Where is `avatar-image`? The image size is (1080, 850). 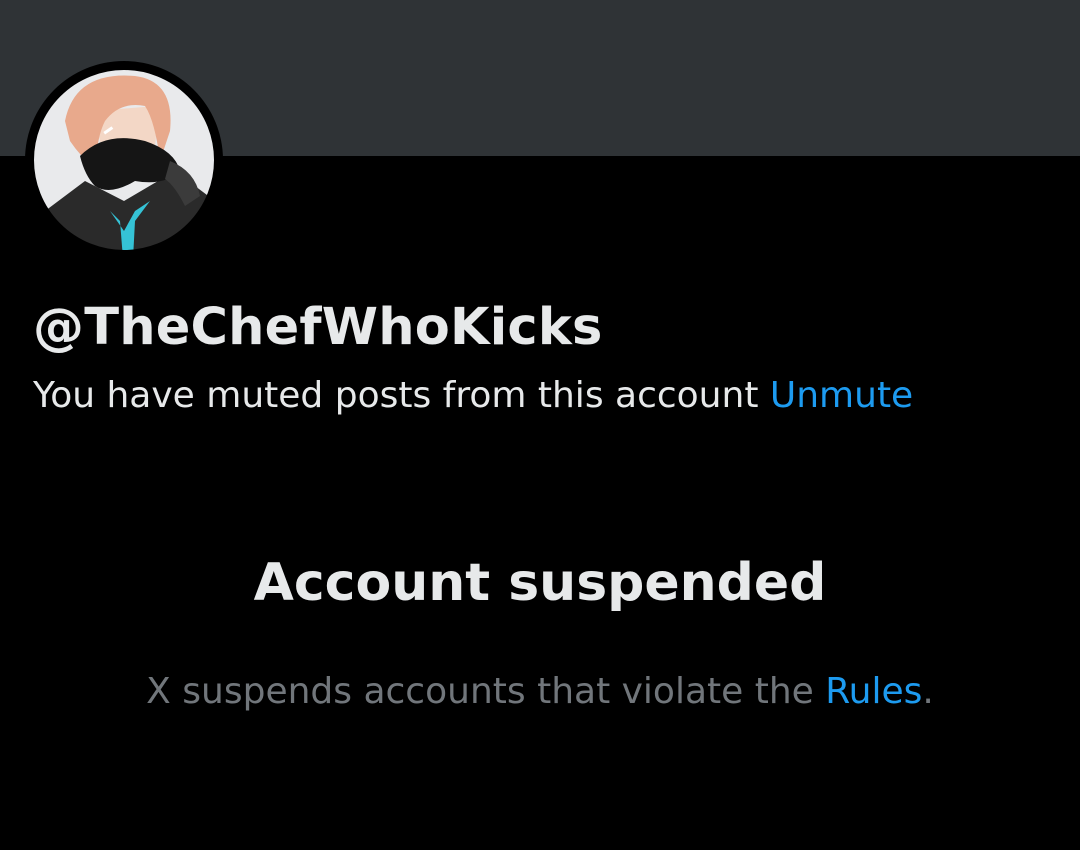
avatar-image is located at coordinates (124, 160).